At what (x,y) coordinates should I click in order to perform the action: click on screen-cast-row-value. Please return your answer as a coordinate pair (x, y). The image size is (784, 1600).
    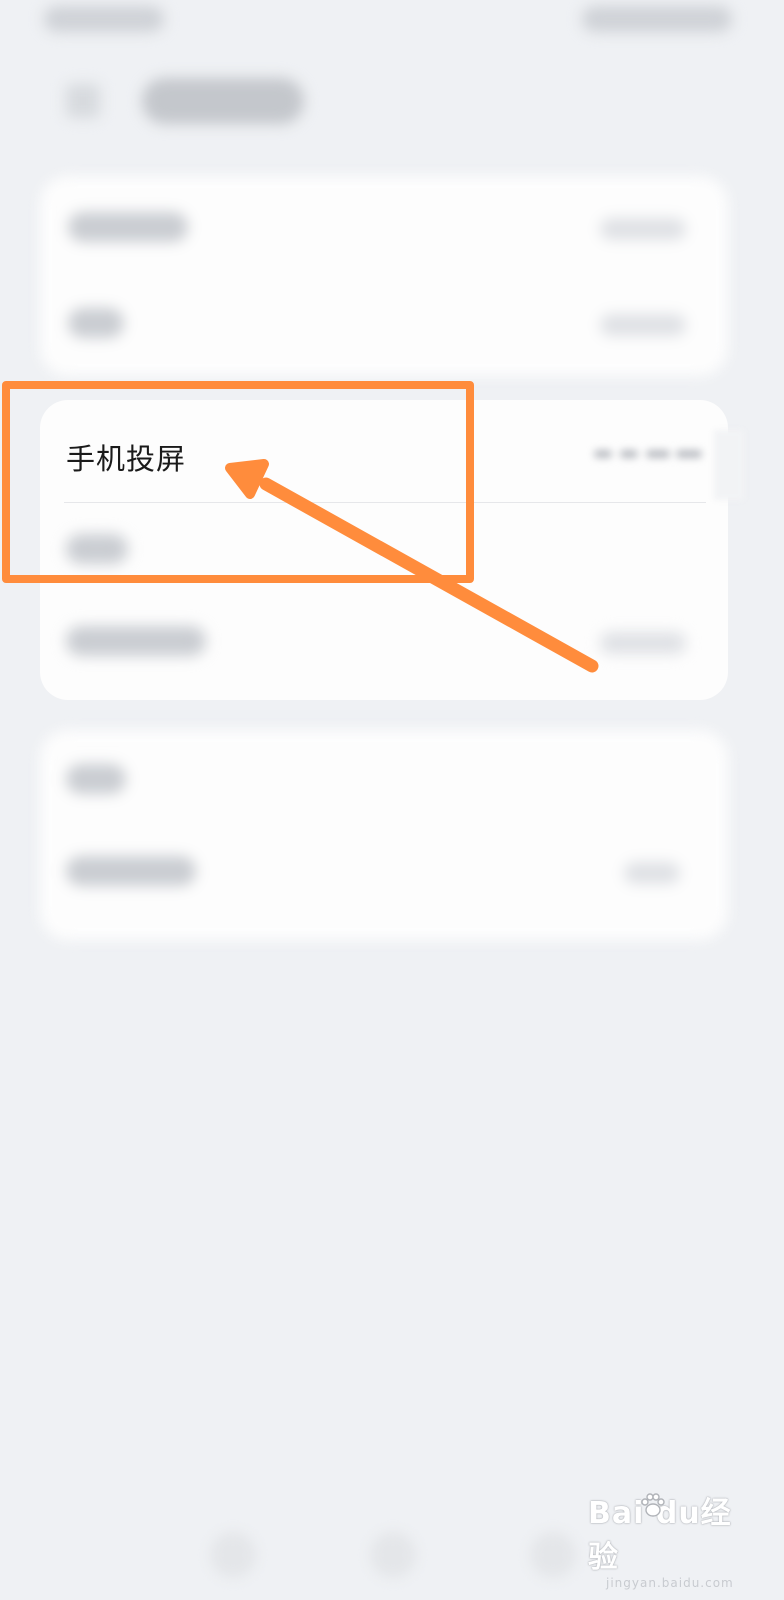
    Looking at the image, I should click on (651, 453).